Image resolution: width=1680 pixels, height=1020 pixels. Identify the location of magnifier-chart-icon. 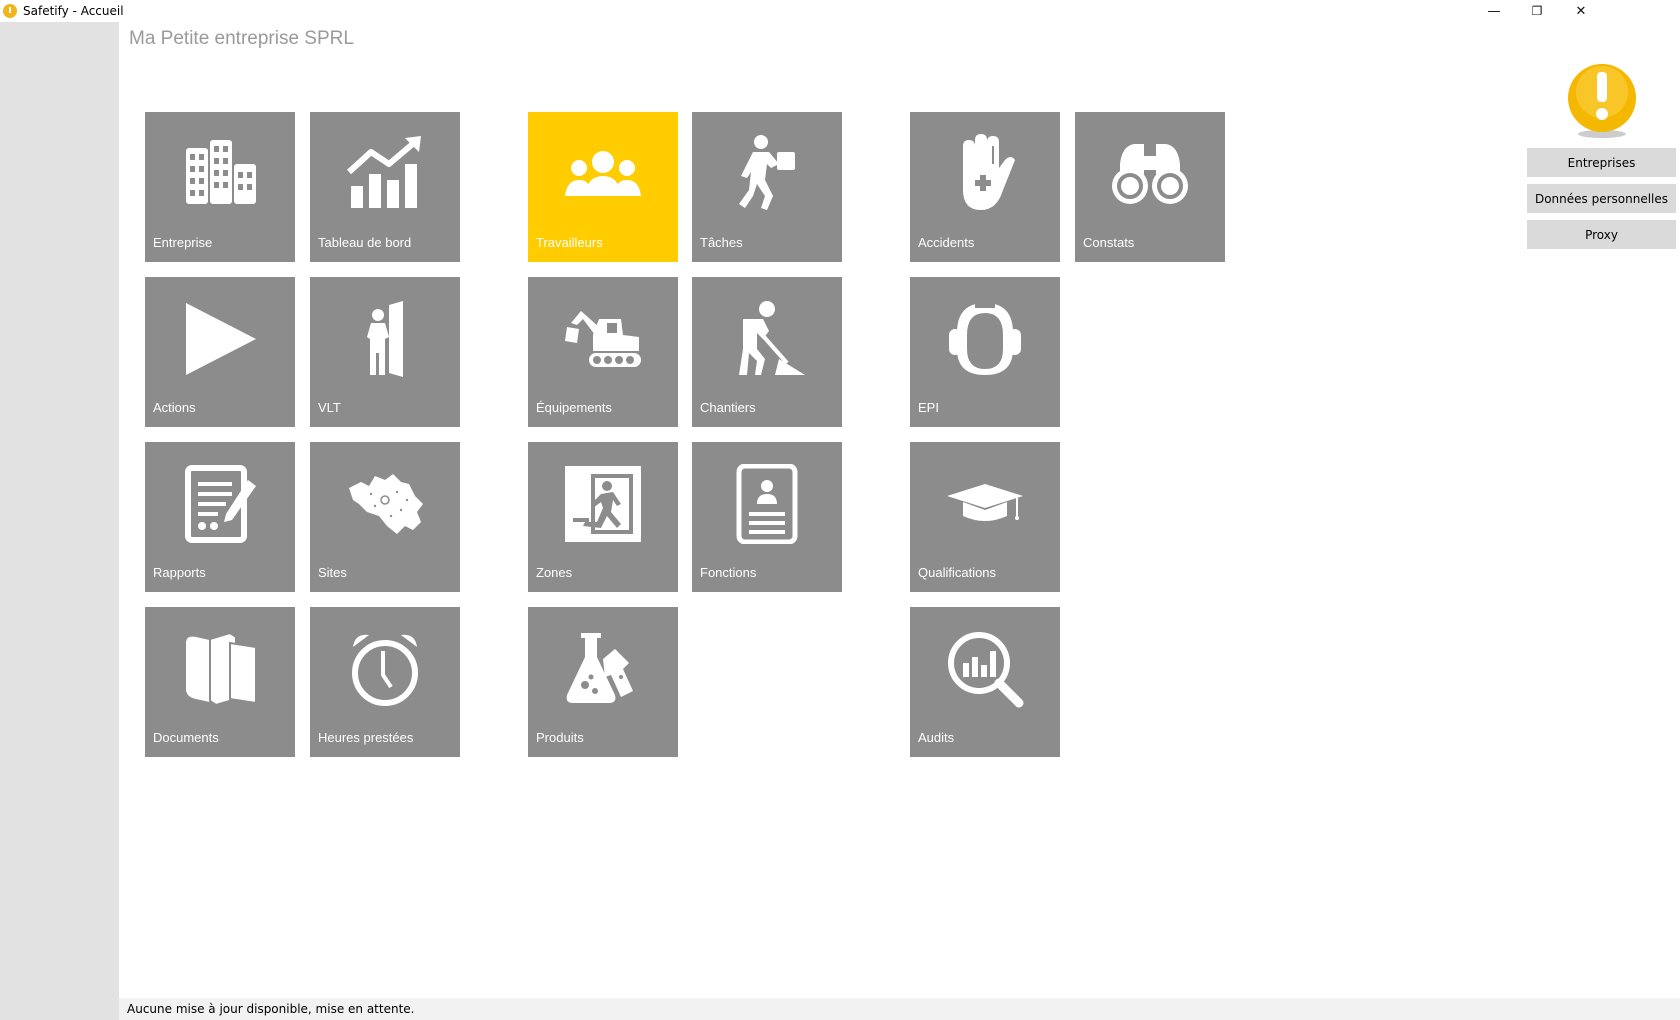
(986, 670).